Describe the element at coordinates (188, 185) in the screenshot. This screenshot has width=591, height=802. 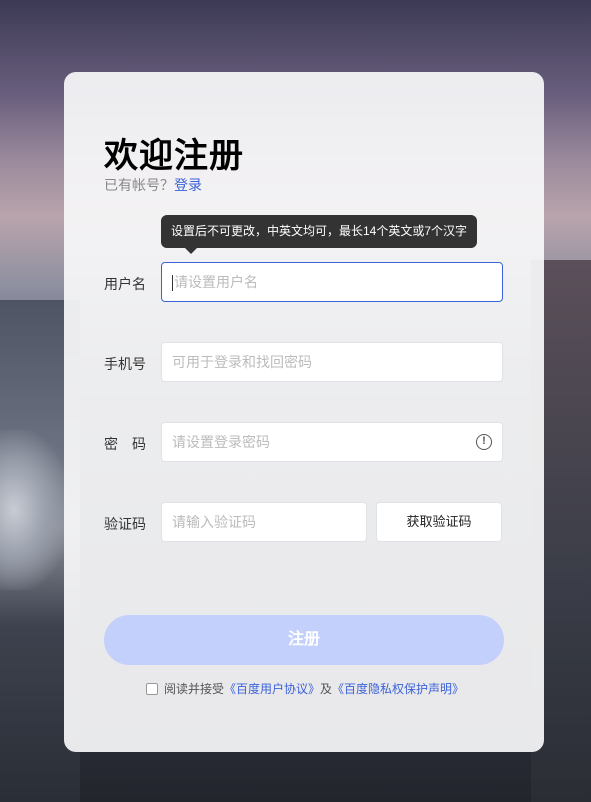
I see `login-link: 登录` at that location.